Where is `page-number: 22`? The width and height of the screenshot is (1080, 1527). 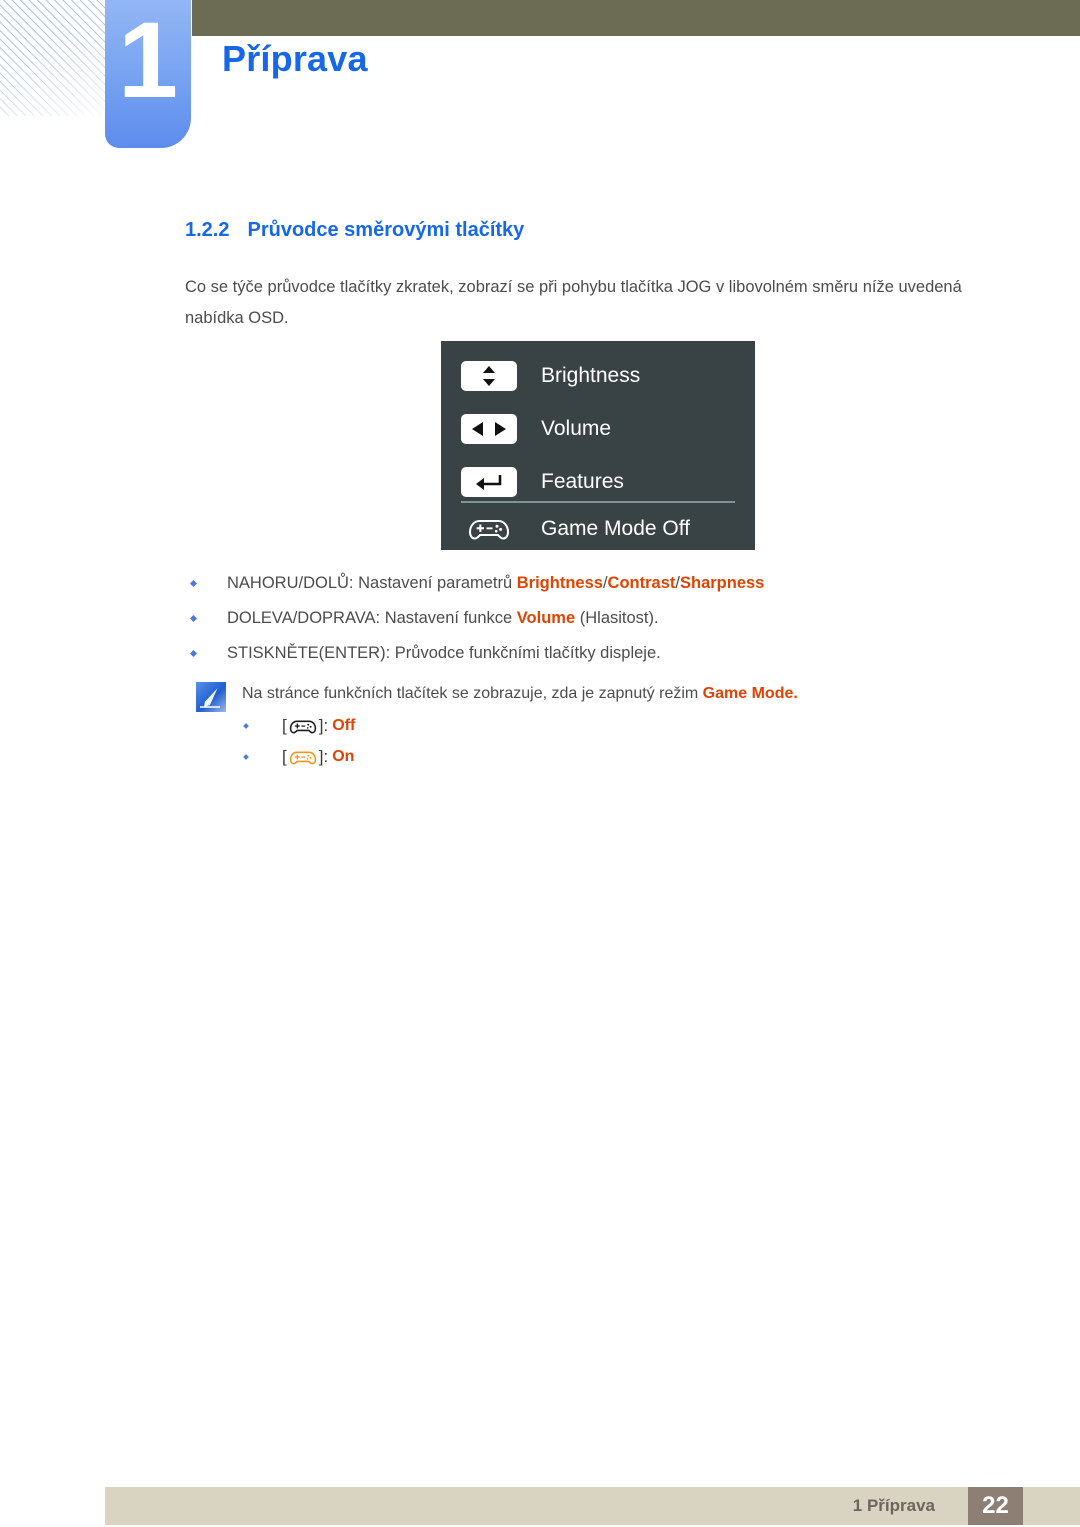
page-number: 22 is located at coordinates (995, 1505).